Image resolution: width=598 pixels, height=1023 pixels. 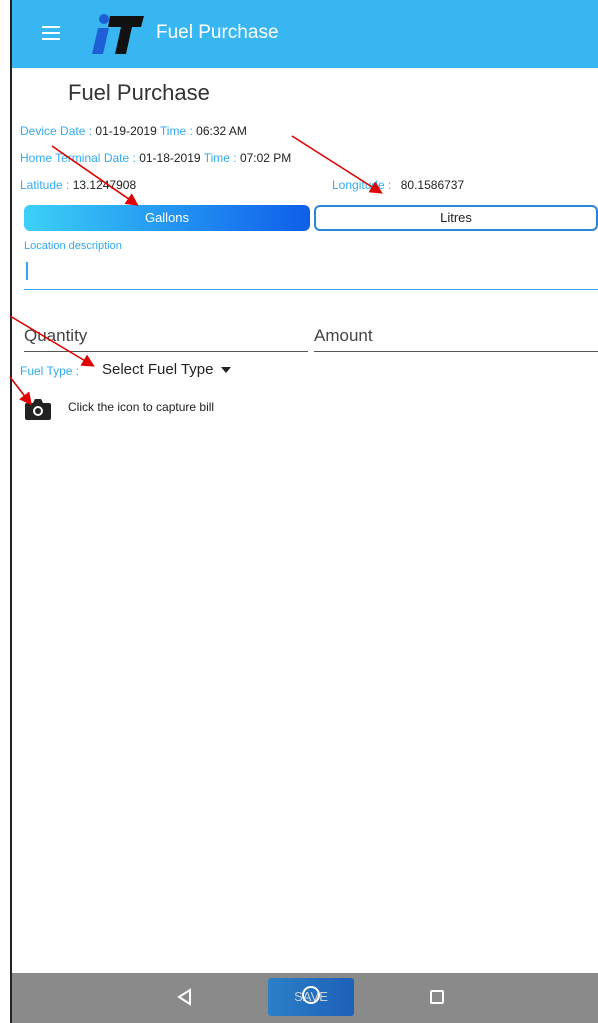 What do you see at coordinates (437, 997) in the screenshot?
I see `recent-apps-icon` at bounding box center [437, 997].